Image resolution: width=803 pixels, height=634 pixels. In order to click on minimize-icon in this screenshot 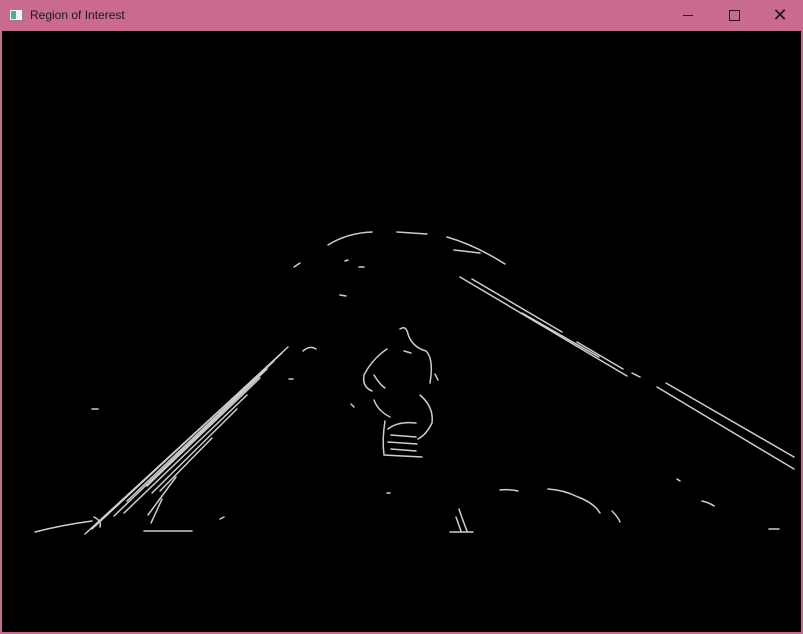, I will do `click(688, 15)`.